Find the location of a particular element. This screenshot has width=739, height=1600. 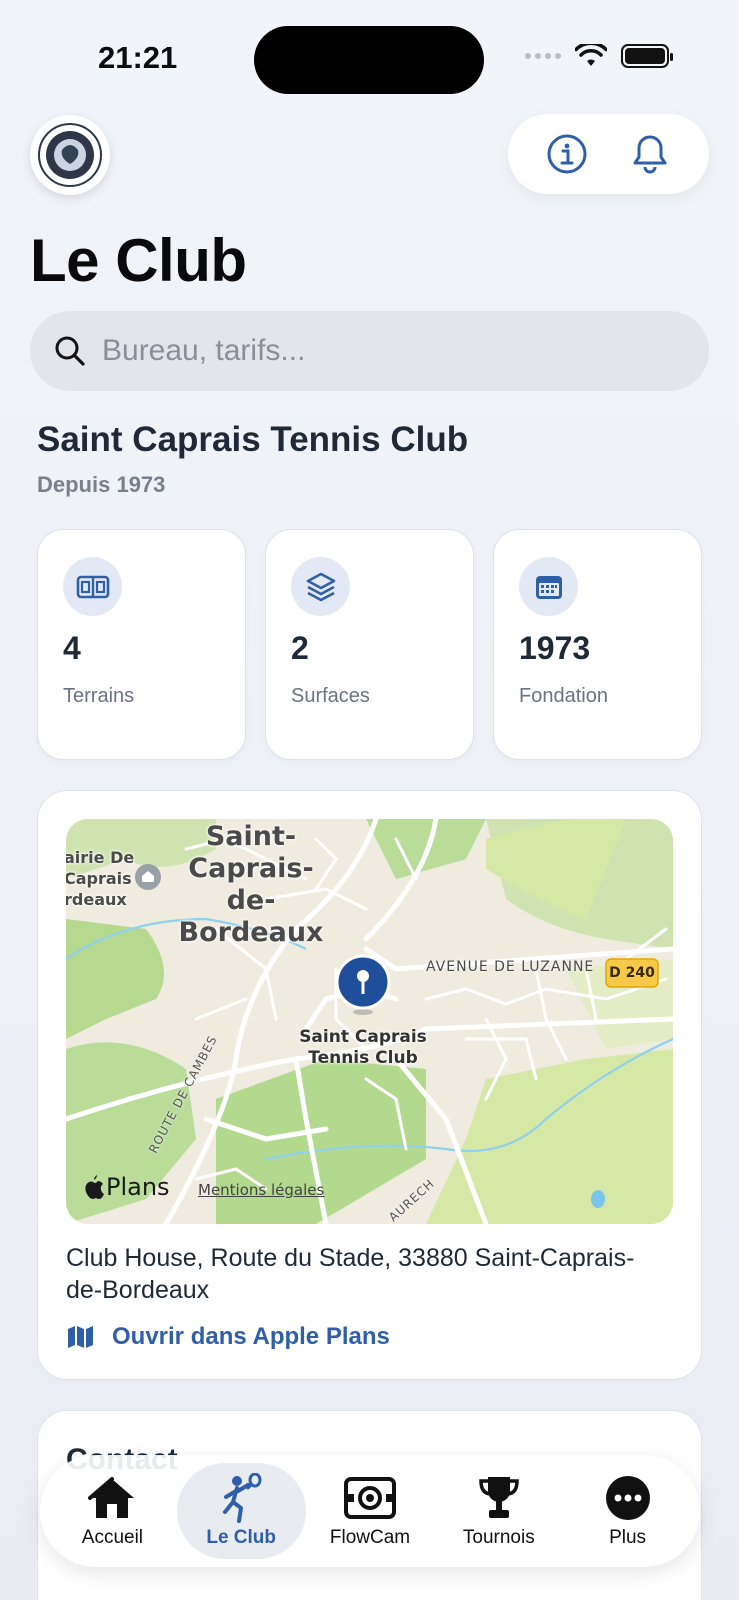

info-icon is located at coordinates (567, 154).